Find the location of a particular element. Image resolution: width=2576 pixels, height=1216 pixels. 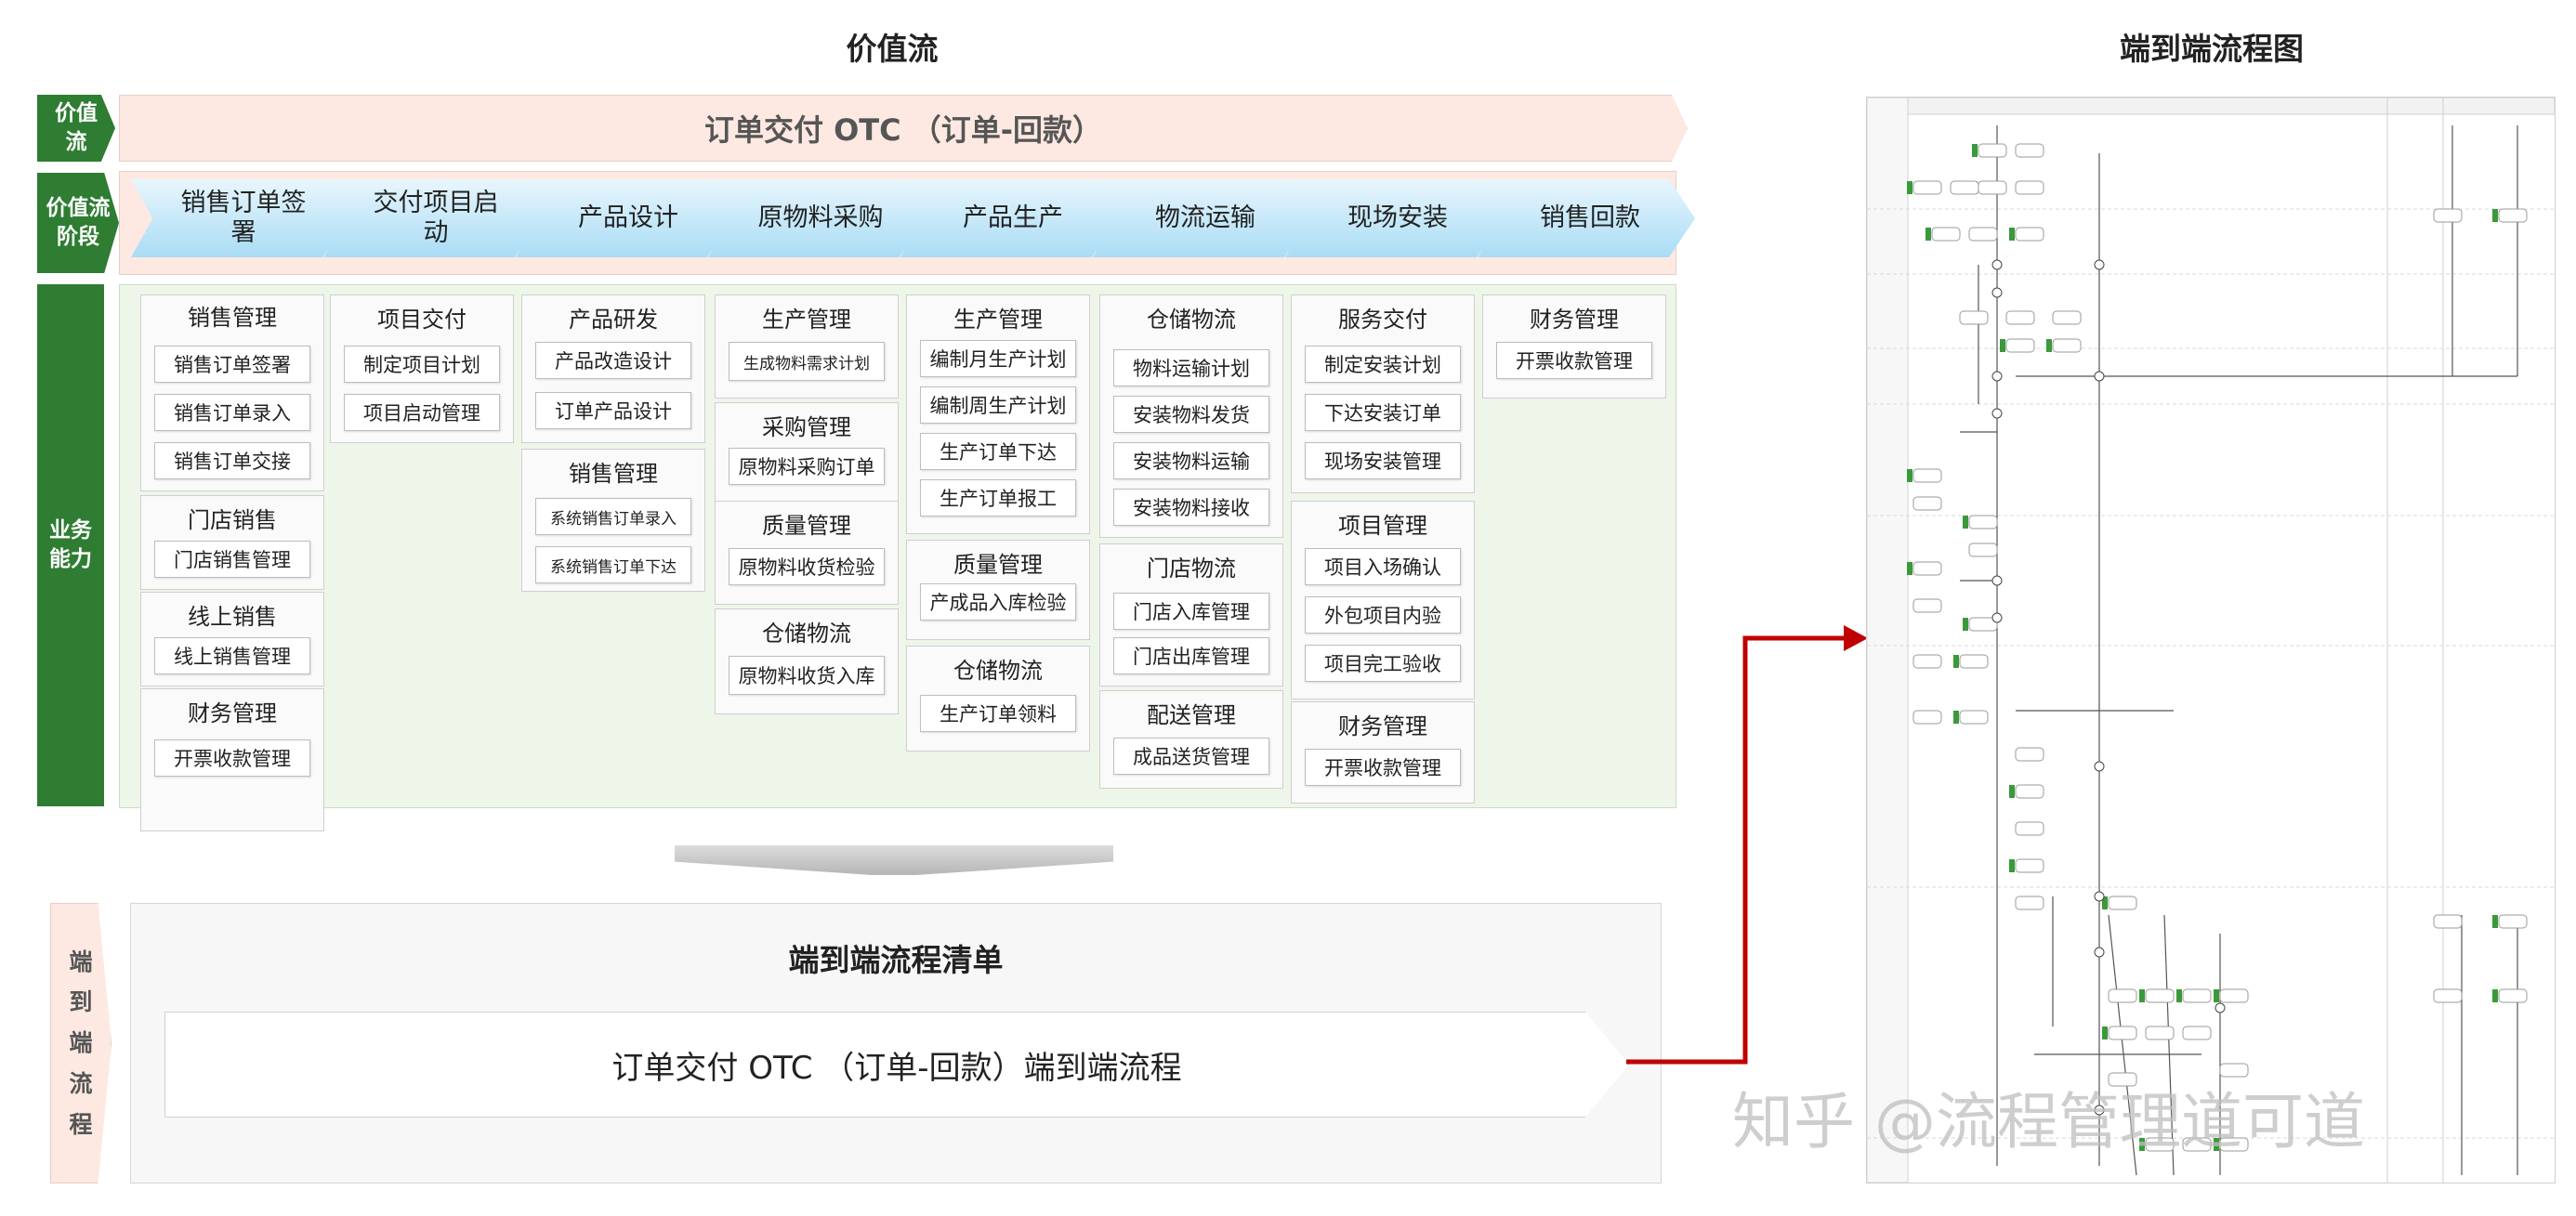

capability-item: 生产订单下达 is located at coordinates (998, 451).